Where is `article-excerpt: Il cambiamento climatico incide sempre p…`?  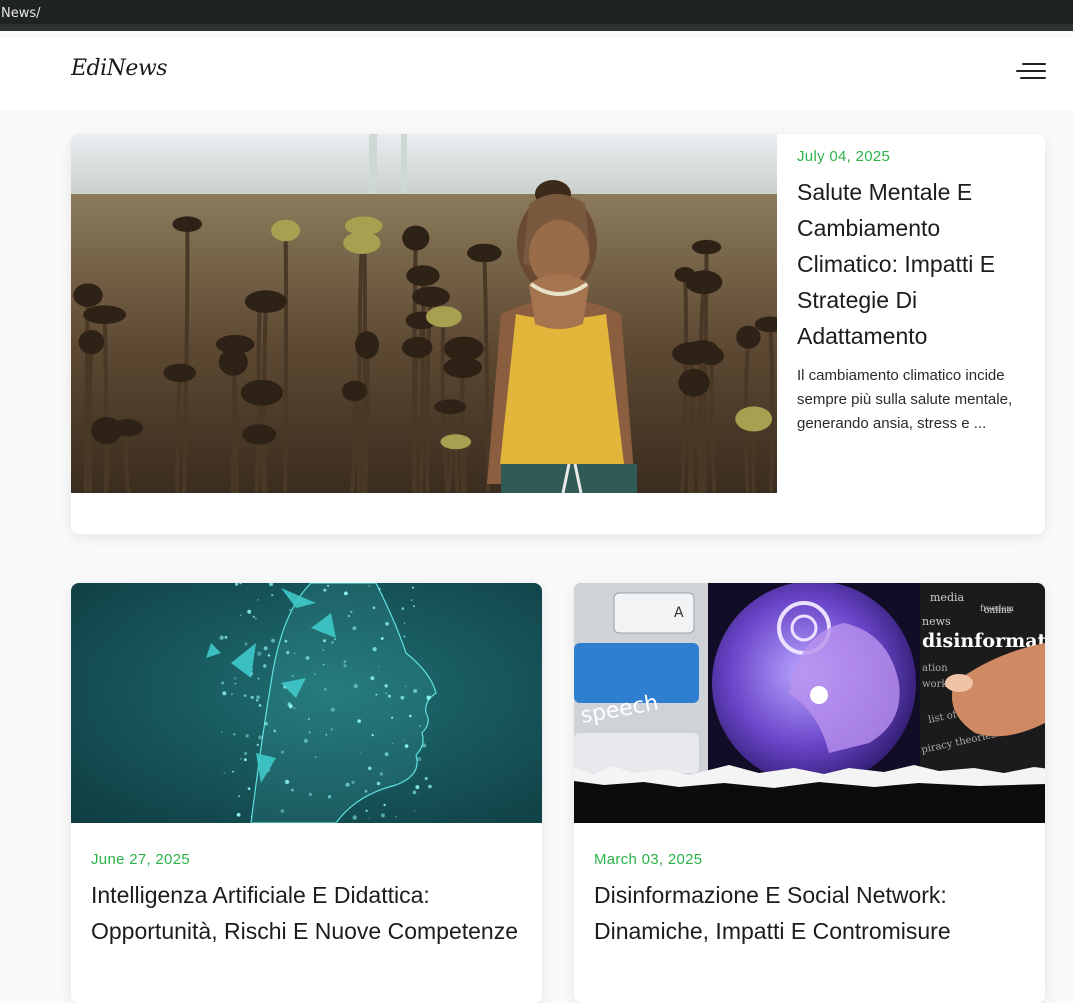 article-excerpt: Il cambiamento climatico incide sempre p… is located at coordinates (905, 399).